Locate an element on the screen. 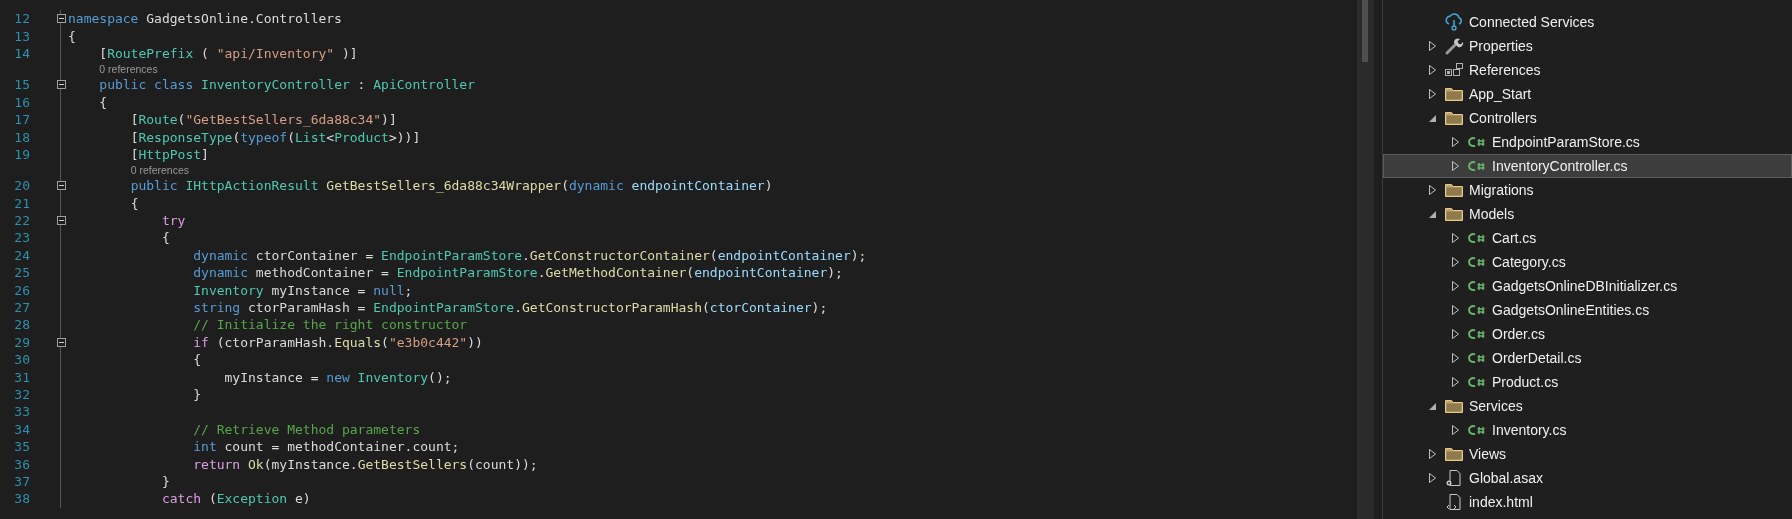 Image resolution: width=1792 pixels, height=519 pixels. tree-item: Cart.cs is located at coordinates (1587, 238).